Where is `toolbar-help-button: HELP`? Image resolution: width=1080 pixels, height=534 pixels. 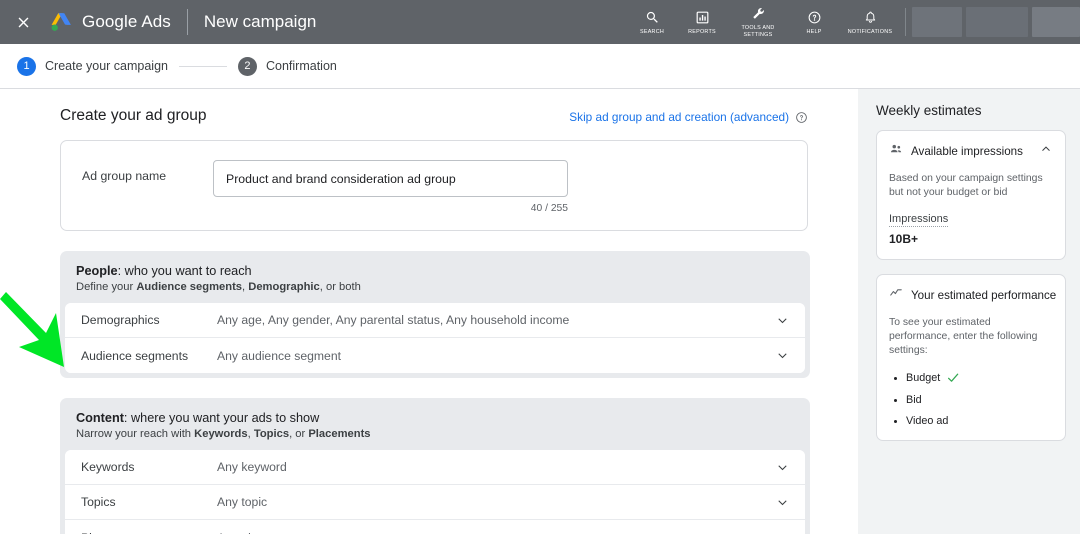 toolbar-help-button: HELP is located at coordinates (814, 22).